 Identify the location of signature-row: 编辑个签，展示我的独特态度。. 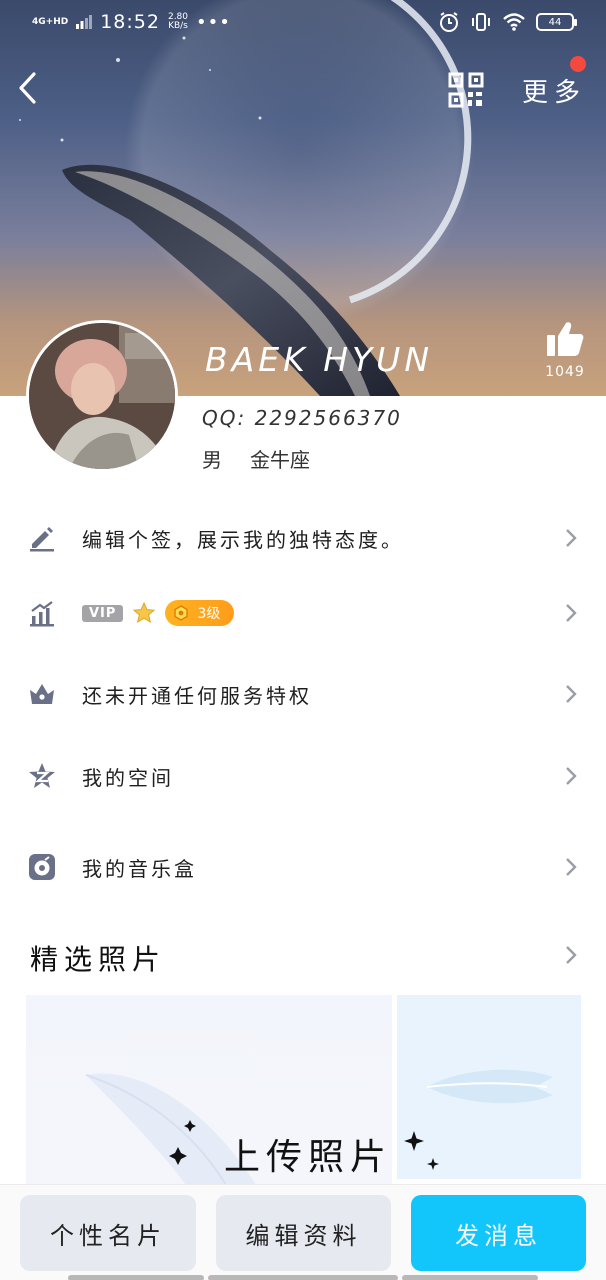
(303, 538).